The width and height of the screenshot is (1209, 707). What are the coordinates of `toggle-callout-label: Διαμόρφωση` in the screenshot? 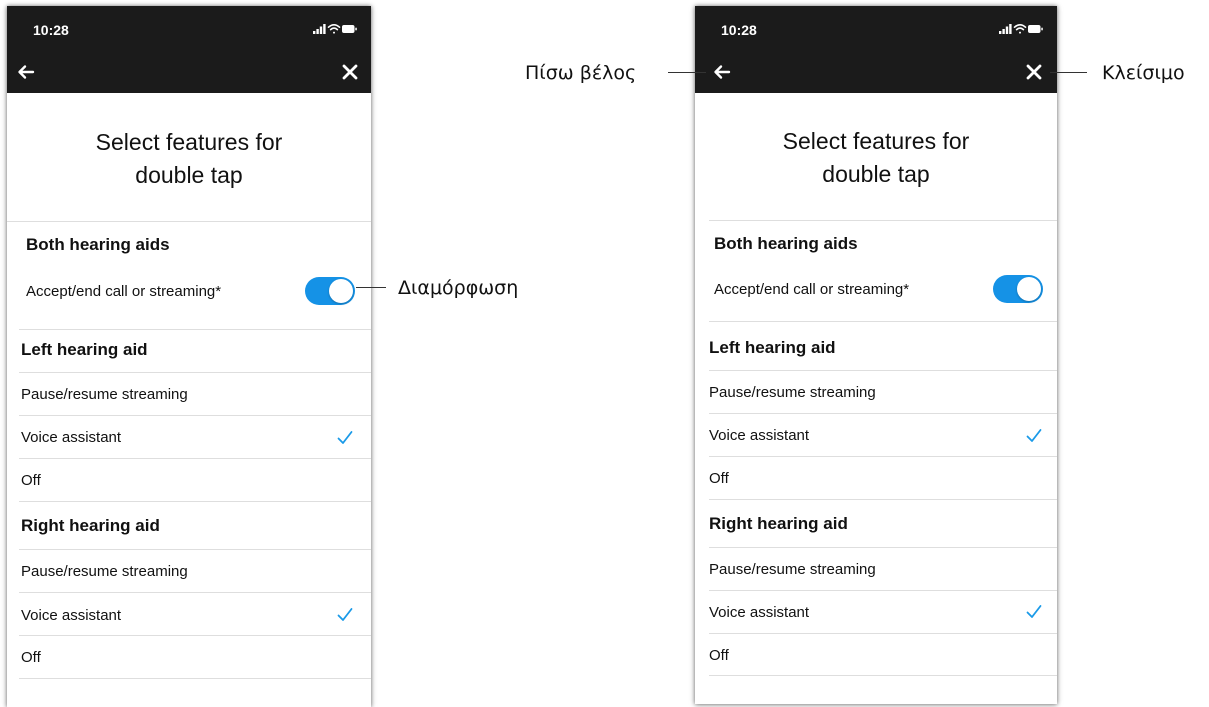 It's located at (458, 288).